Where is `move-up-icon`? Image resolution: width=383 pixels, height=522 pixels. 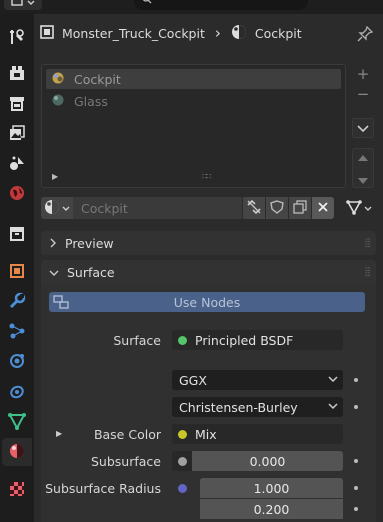
move-up-icon is located at coordinates (363, 156).